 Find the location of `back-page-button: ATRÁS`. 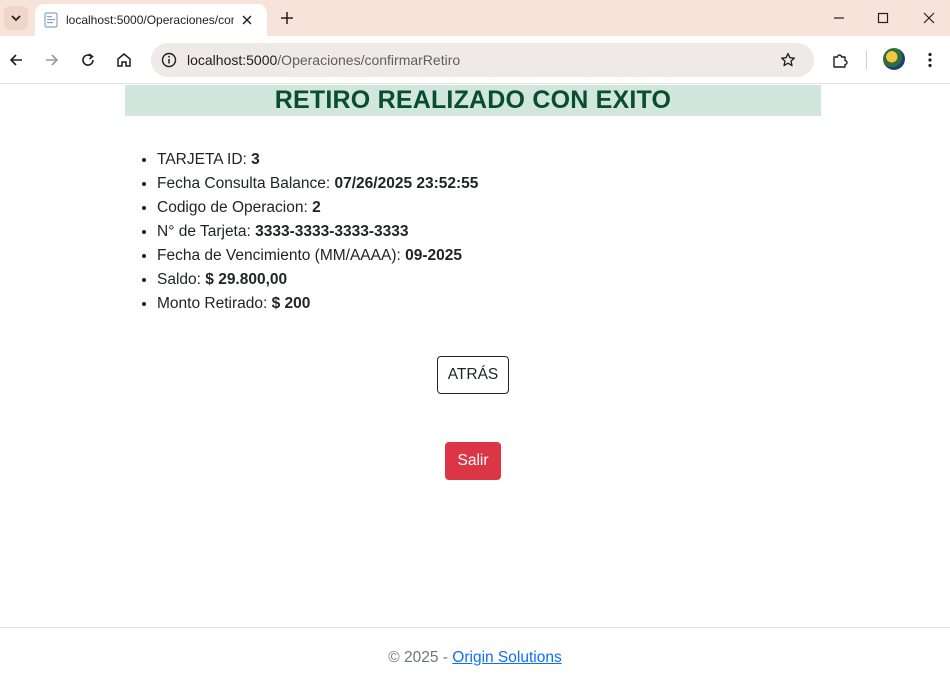

back-page-button: ATRÁS is located at coordinates (473, 375).